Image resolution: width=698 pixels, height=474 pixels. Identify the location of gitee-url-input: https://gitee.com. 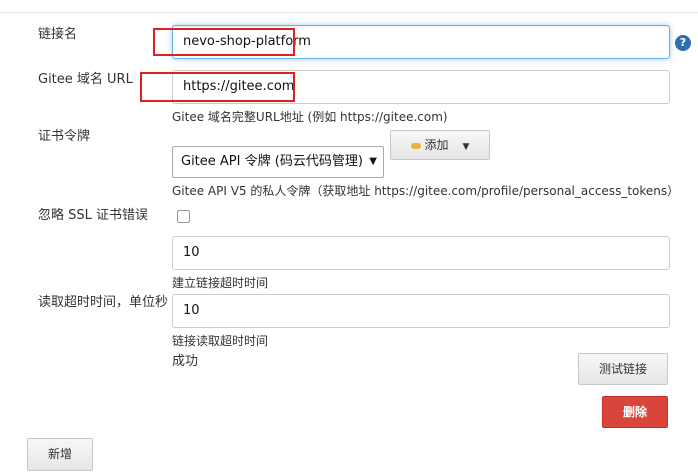
(421, 87).